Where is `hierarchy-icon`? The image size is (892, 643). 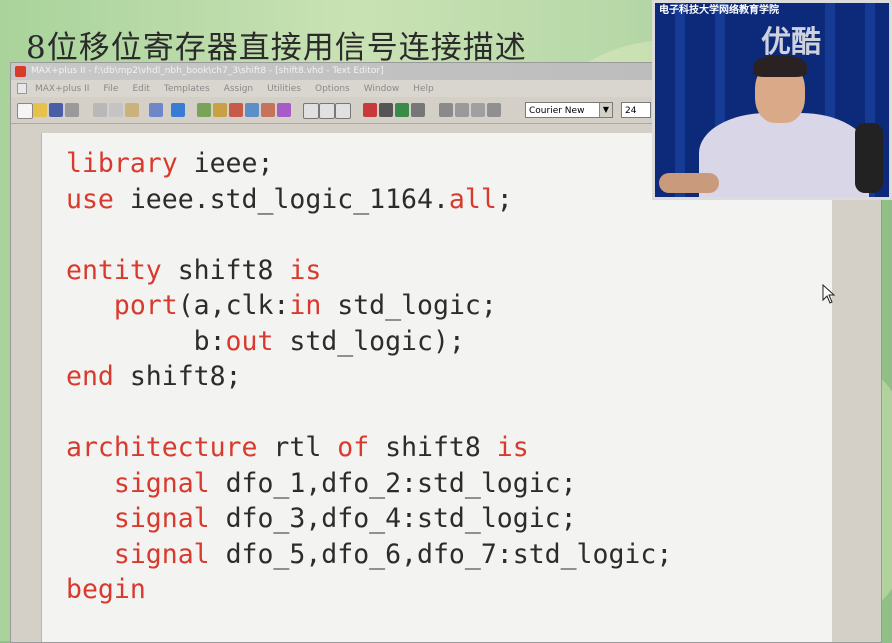 hierarchy-icon is located at coordinates (204, 110).